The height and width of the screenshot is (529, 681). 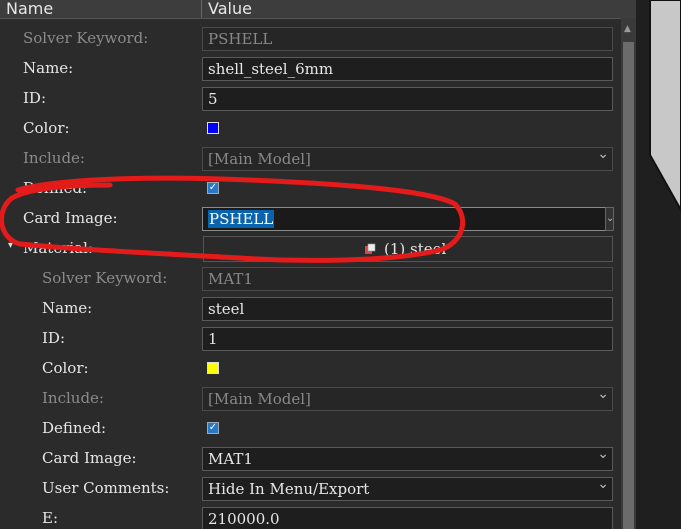 I want to click on row-defined: Defined: ✓, so click(x=310, y=189).